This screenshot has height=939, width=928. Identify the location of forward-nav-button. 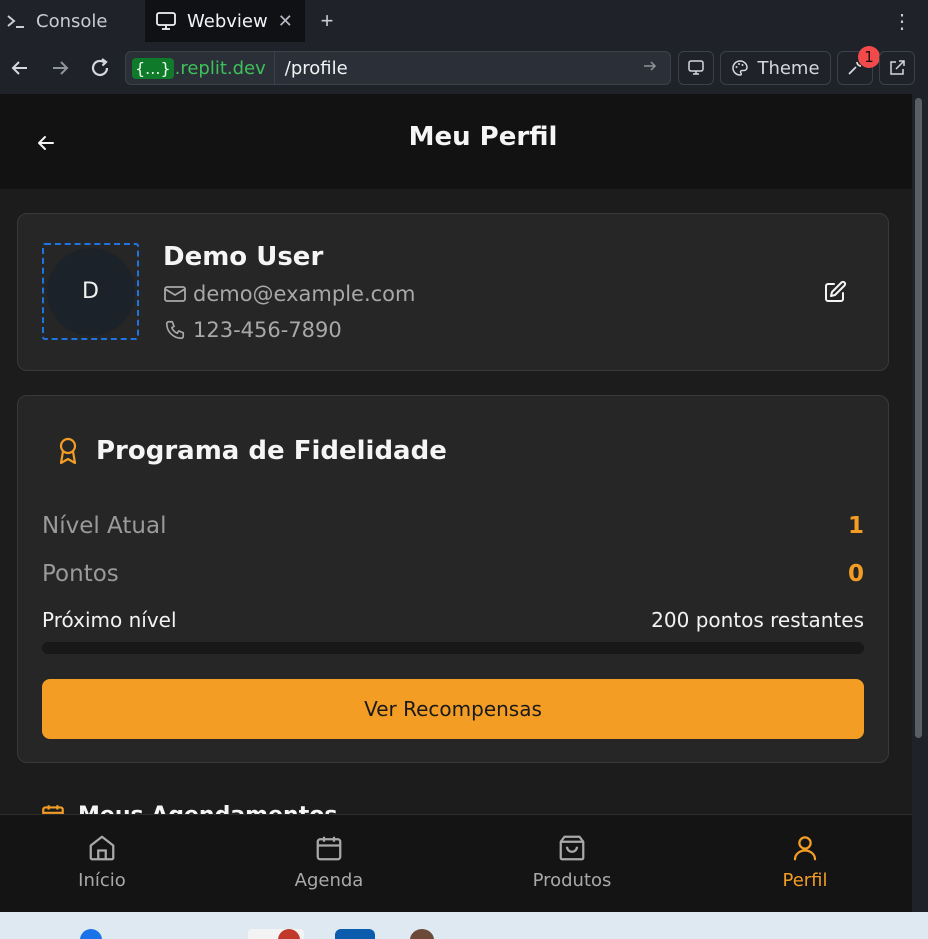
(60, 68).